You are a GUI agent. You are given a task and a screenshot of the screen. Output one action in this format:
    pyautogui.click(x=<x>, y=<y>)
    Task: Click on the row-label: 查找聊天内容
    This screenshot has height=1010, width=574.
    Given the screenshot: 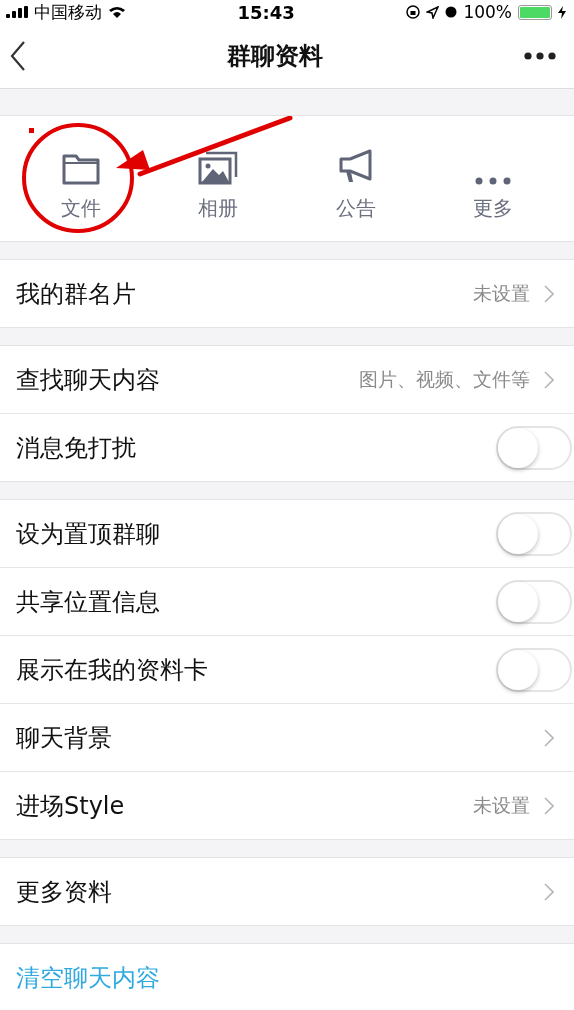 What is the action you would take?
    pyautogui.click(x=88, y=380)
    